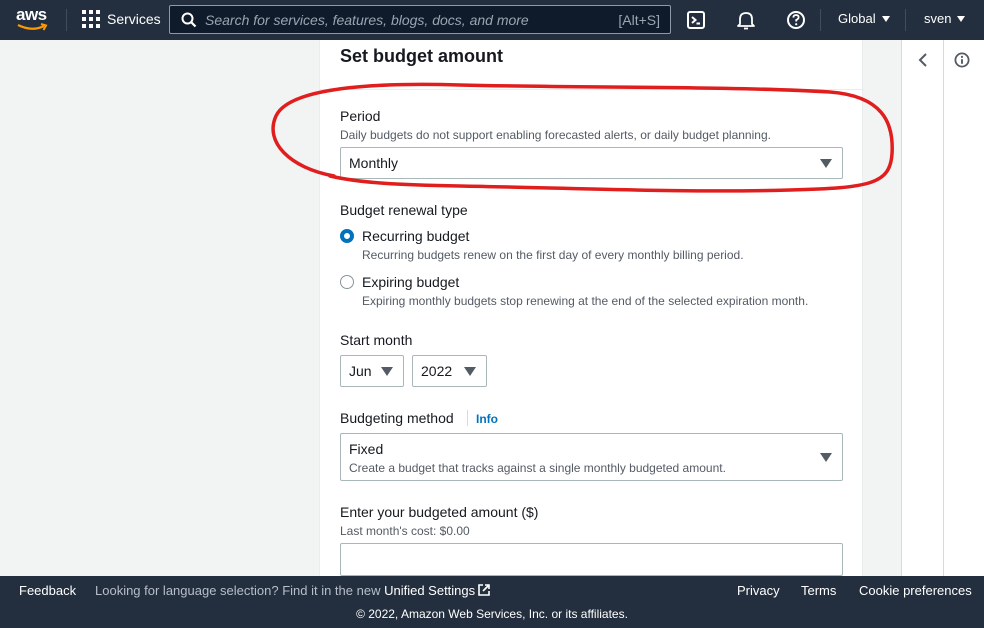 The width and height of the screenshot is (984, 628). What do you see at coordinates (134, 19) in the screenshot?
I see `services-label: Services` at bounding box center [134, 19].